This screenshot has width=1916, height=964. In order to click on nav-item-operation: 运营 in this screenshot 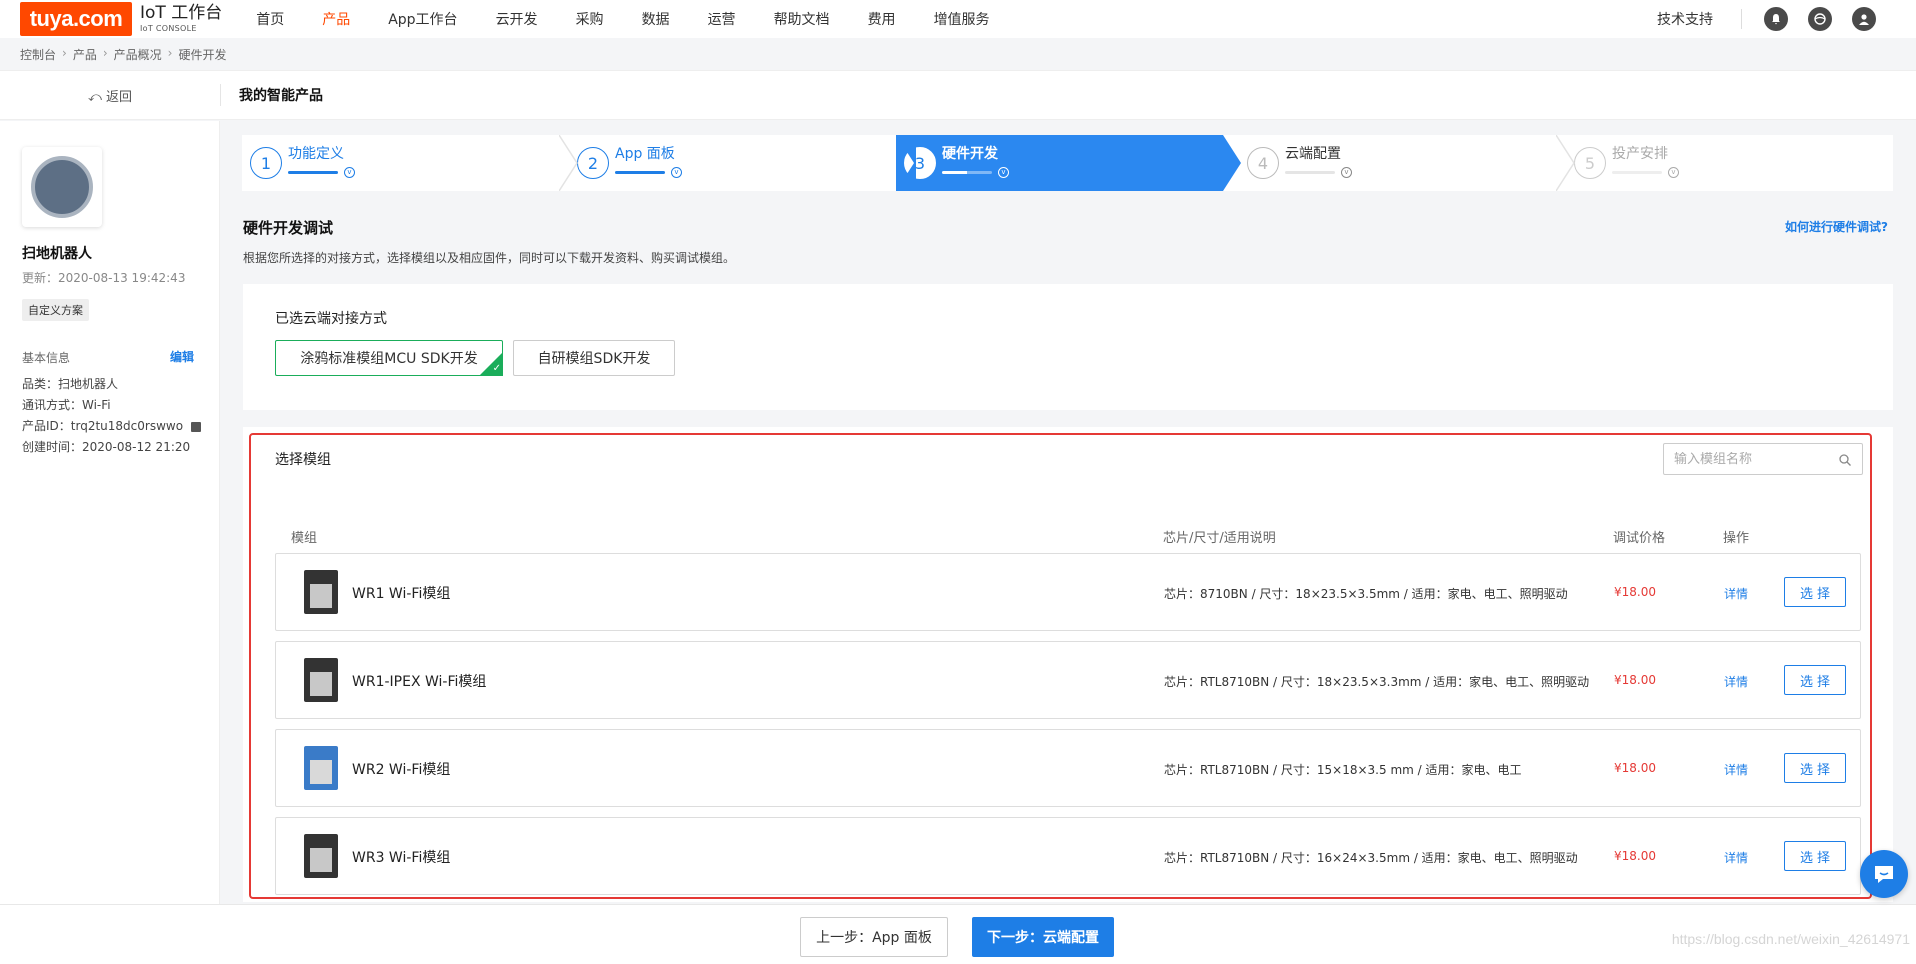, I will do `click(722, 19)`.